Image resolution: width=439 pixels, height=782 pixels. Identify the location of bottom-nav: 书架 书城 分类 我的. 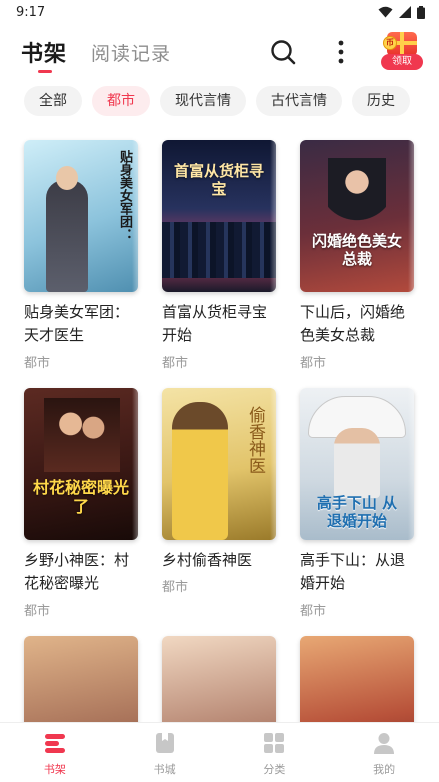
(219, 752).